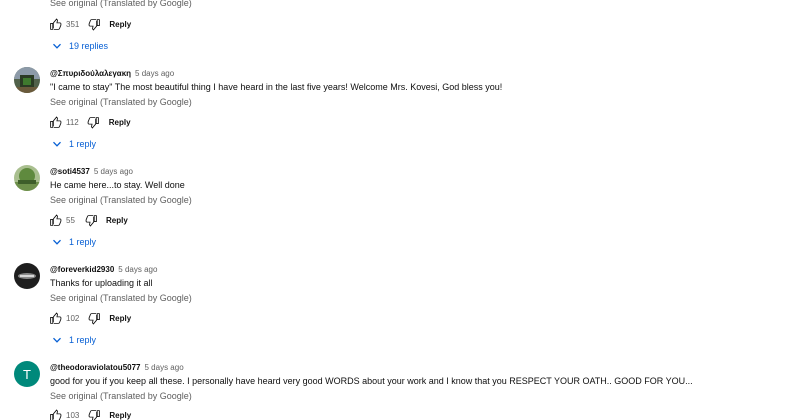 Image resolution: width=800 pixels, height=420 pixels. Describe the element at coordinates (73, 24) in the screenshot. I see `like-count: 351` at that location.